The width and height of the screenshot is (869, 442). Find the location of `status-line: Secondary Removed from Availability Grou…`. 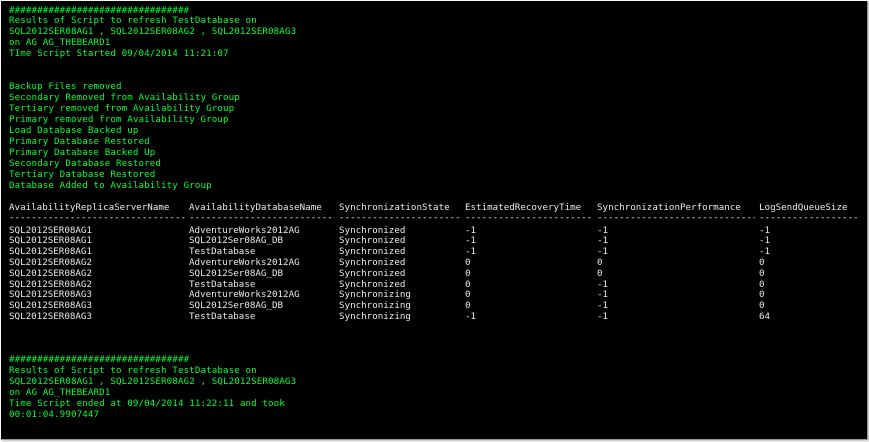

status-line: Secondary Removed from Availability Grou… is located at coordinates (124, 97).